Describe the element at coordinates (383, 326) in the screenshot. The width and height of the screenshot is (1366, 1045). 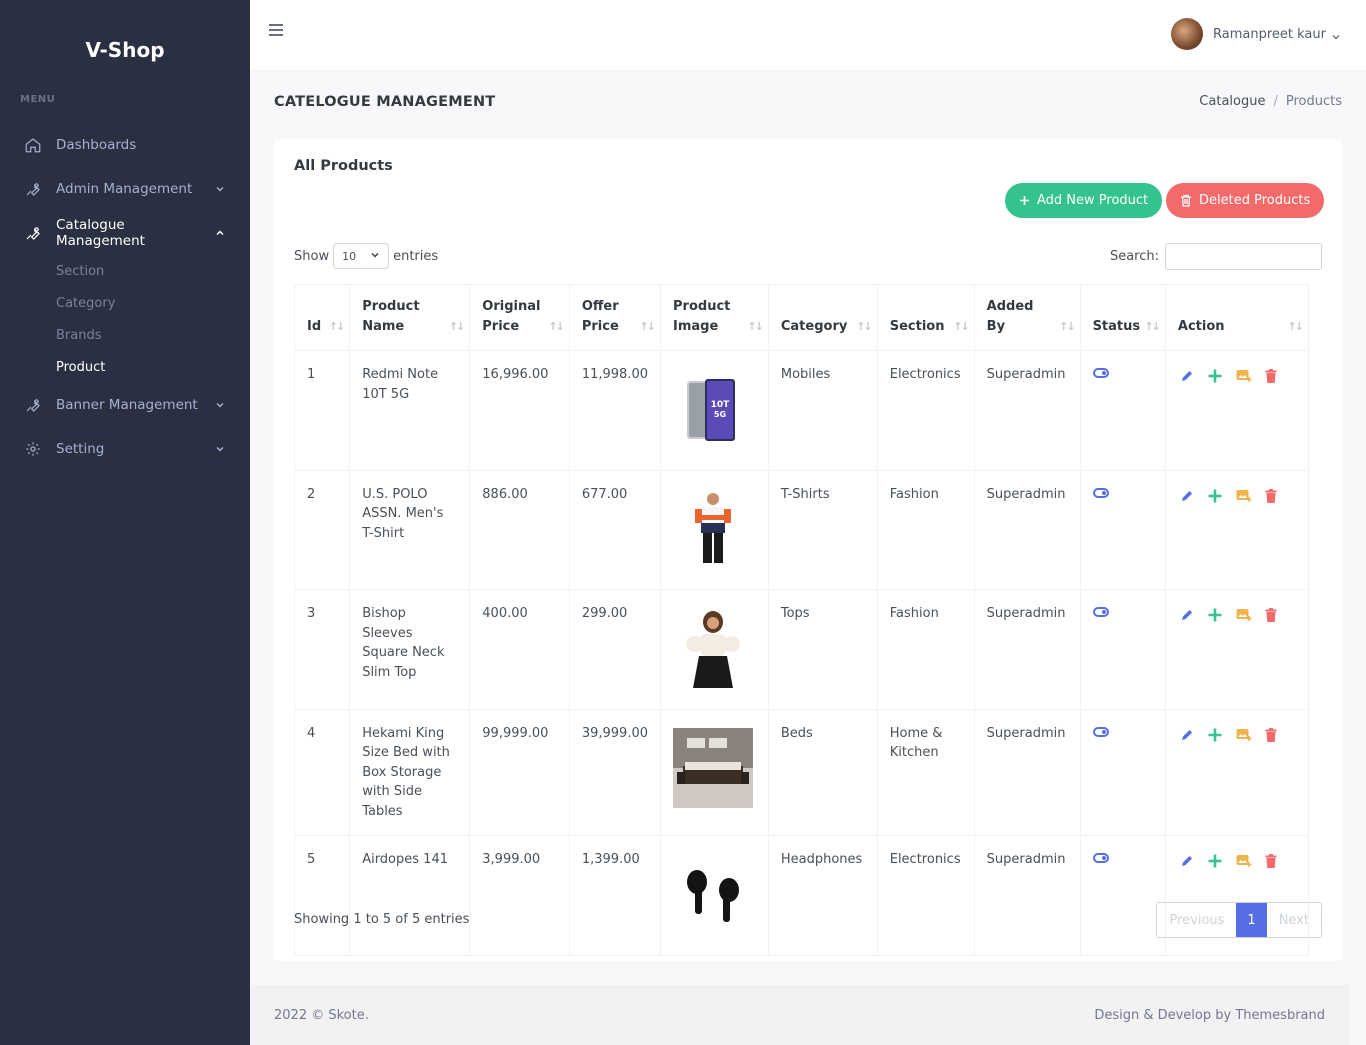
I see `column-header-label: Name` at that location.